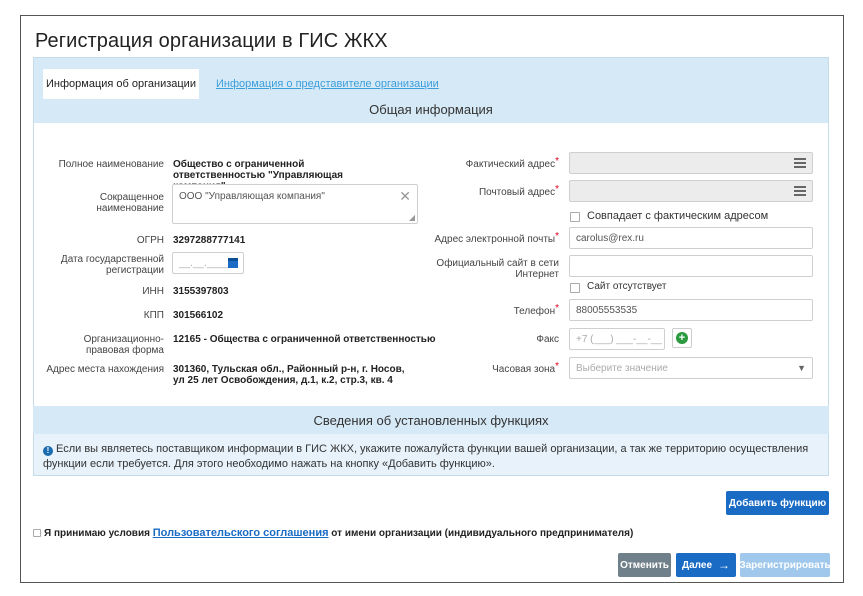 Image resolution: width=863 pixels, height=596 pixels. What do you see at coordinates (153, 315) in the screenshot?
I see `kpp-label: КПП` at bounding box center [153, 315].